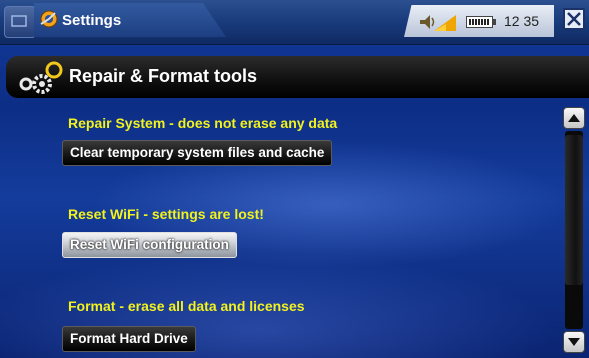  What do you see at coordinates (297, 77) in the screenshot?
I see `page-header: Repair & Format tools` at bounding box center [297, 77].